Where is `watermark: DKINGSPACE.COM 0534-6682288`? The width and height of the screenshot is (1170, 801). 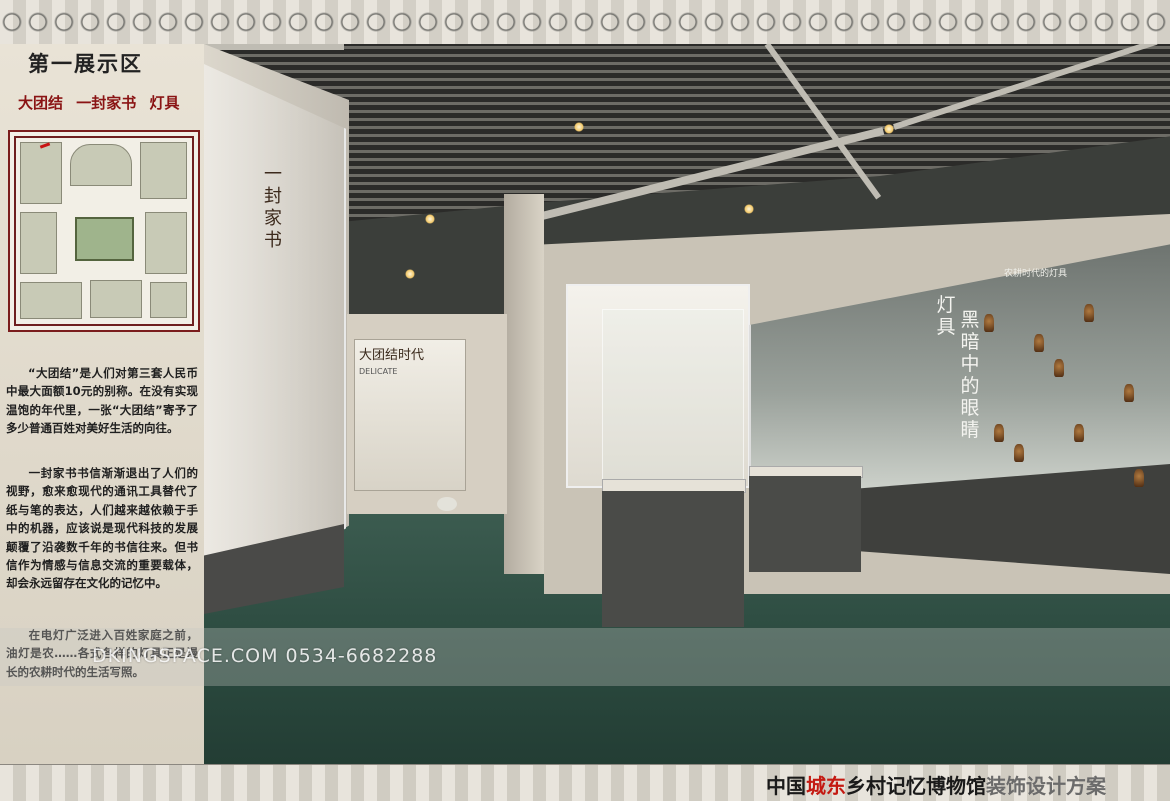 watermark: DKINGSPACE.COM 0534-6682288 is located at coordinates (265, 656).